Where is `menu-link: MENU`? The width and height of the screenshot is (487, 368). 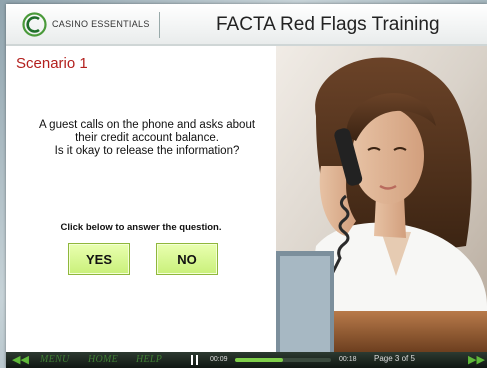
menu-link: MENU is located at coordinates (55, 359).